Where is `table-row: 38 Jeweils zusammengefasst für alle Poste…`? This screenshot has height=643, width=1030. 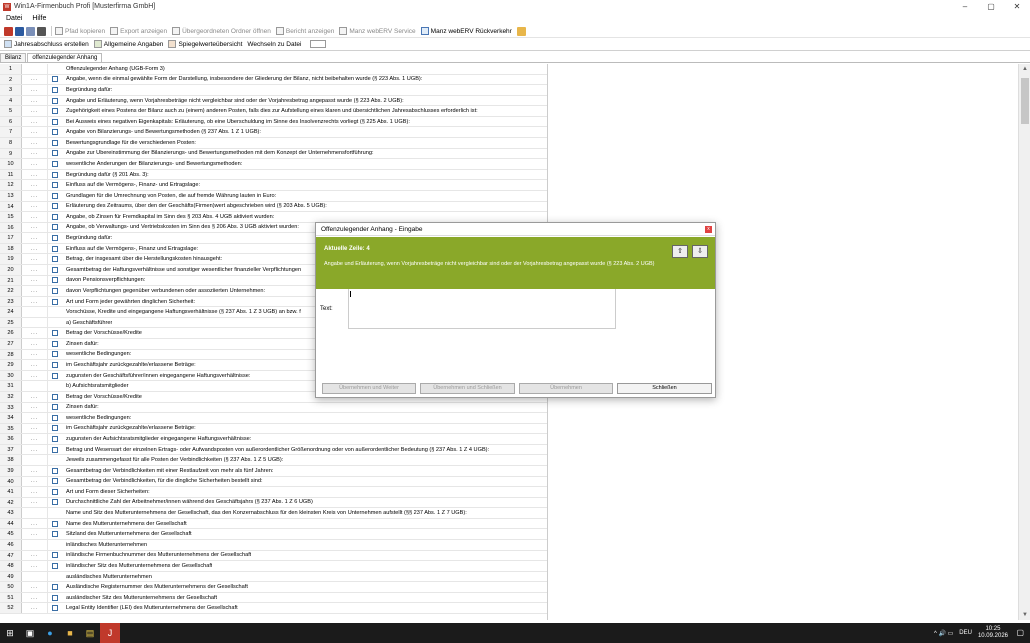 table-row: 38 Jeweils zusammengefasst für alle Poste… is located at coordinates (273, 460).